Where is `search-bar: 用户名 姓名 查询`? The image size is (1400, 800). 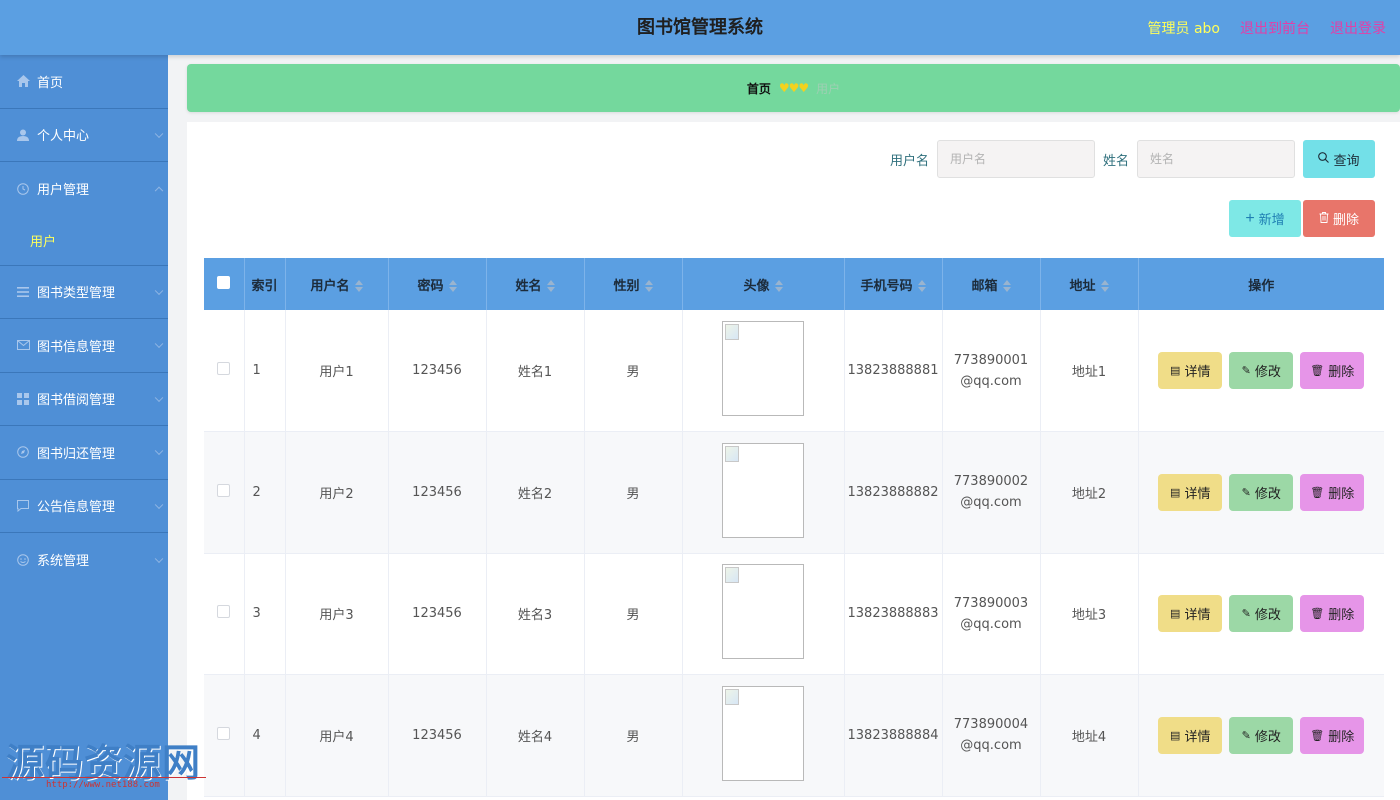
search-bar: 用户名 姓名 查询 is located at coordinates (1132, 159).